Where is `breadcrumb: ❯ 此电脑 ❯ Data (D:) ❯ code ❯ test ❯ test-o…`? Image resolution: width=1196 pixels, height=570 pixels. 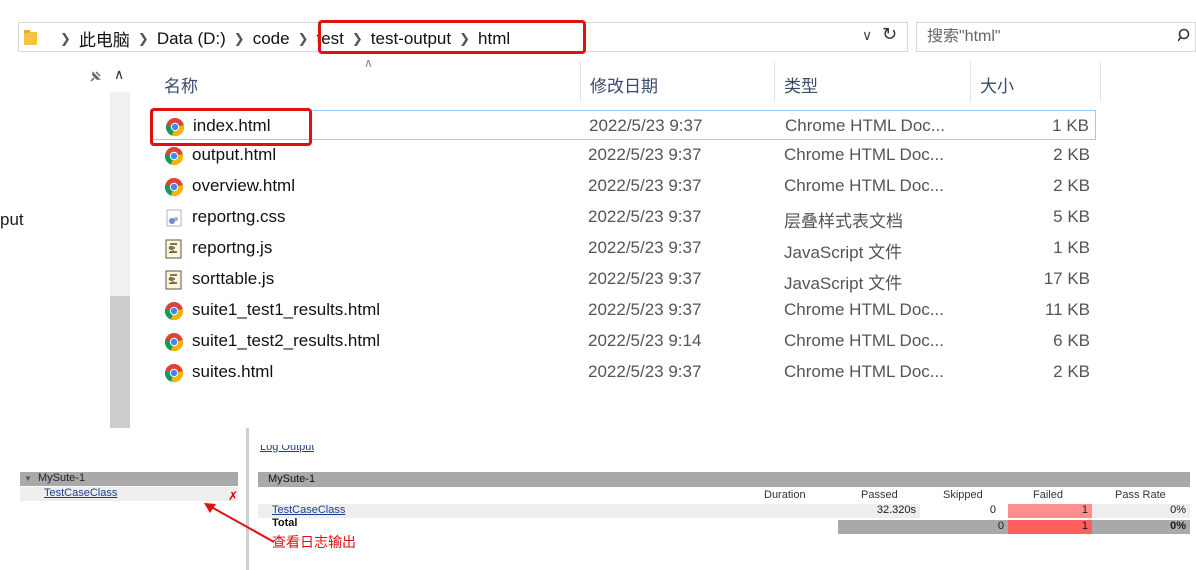
breadcrumb: ❯ 此电脑 ❯ Data (D:) ❯ code ❯ test ❯ test-o… is located at coordinates (281, 38).